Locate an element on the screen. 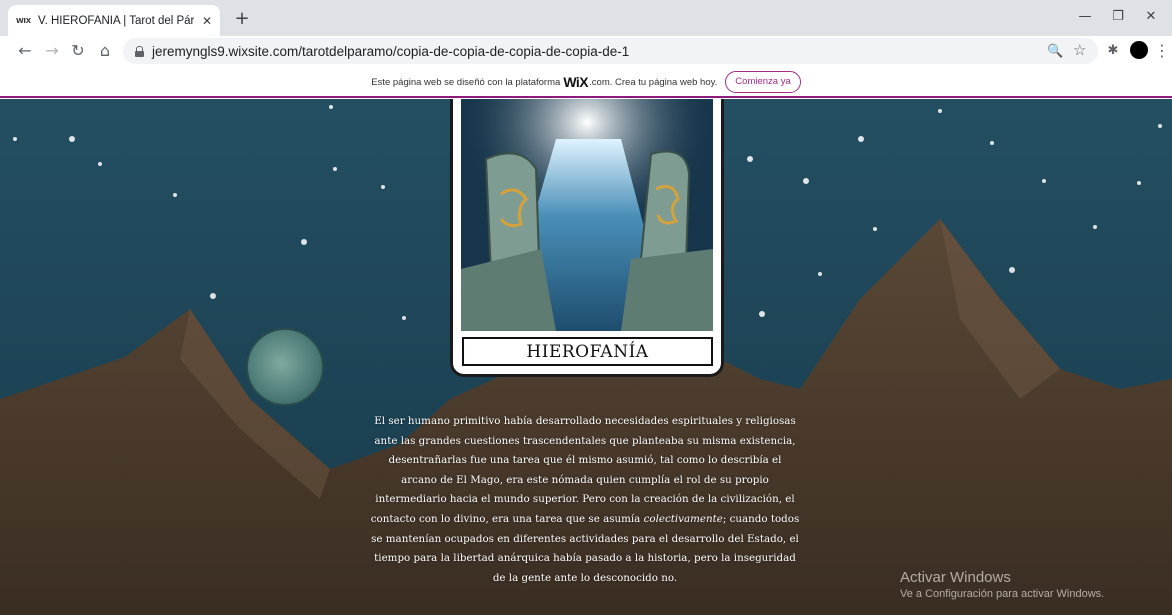 Image resolution: width=1172 pixels, height=615 pixels. close-window-icon: ✕ is located at coordinates (1151, 17).